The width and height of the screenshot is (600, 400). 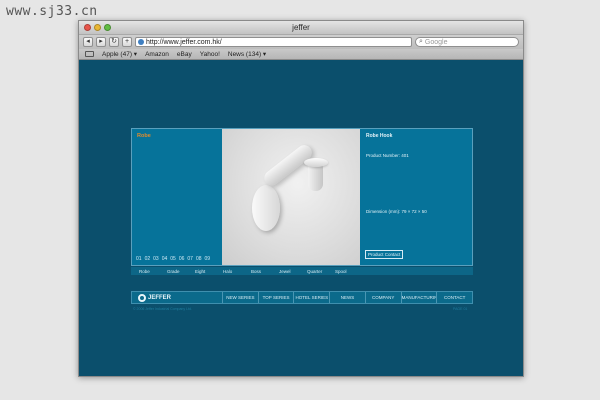 What do you see at coordinates (266, 208) in the screenshot?
I see `hook-wall-plate` at bounding box center [266, 208].